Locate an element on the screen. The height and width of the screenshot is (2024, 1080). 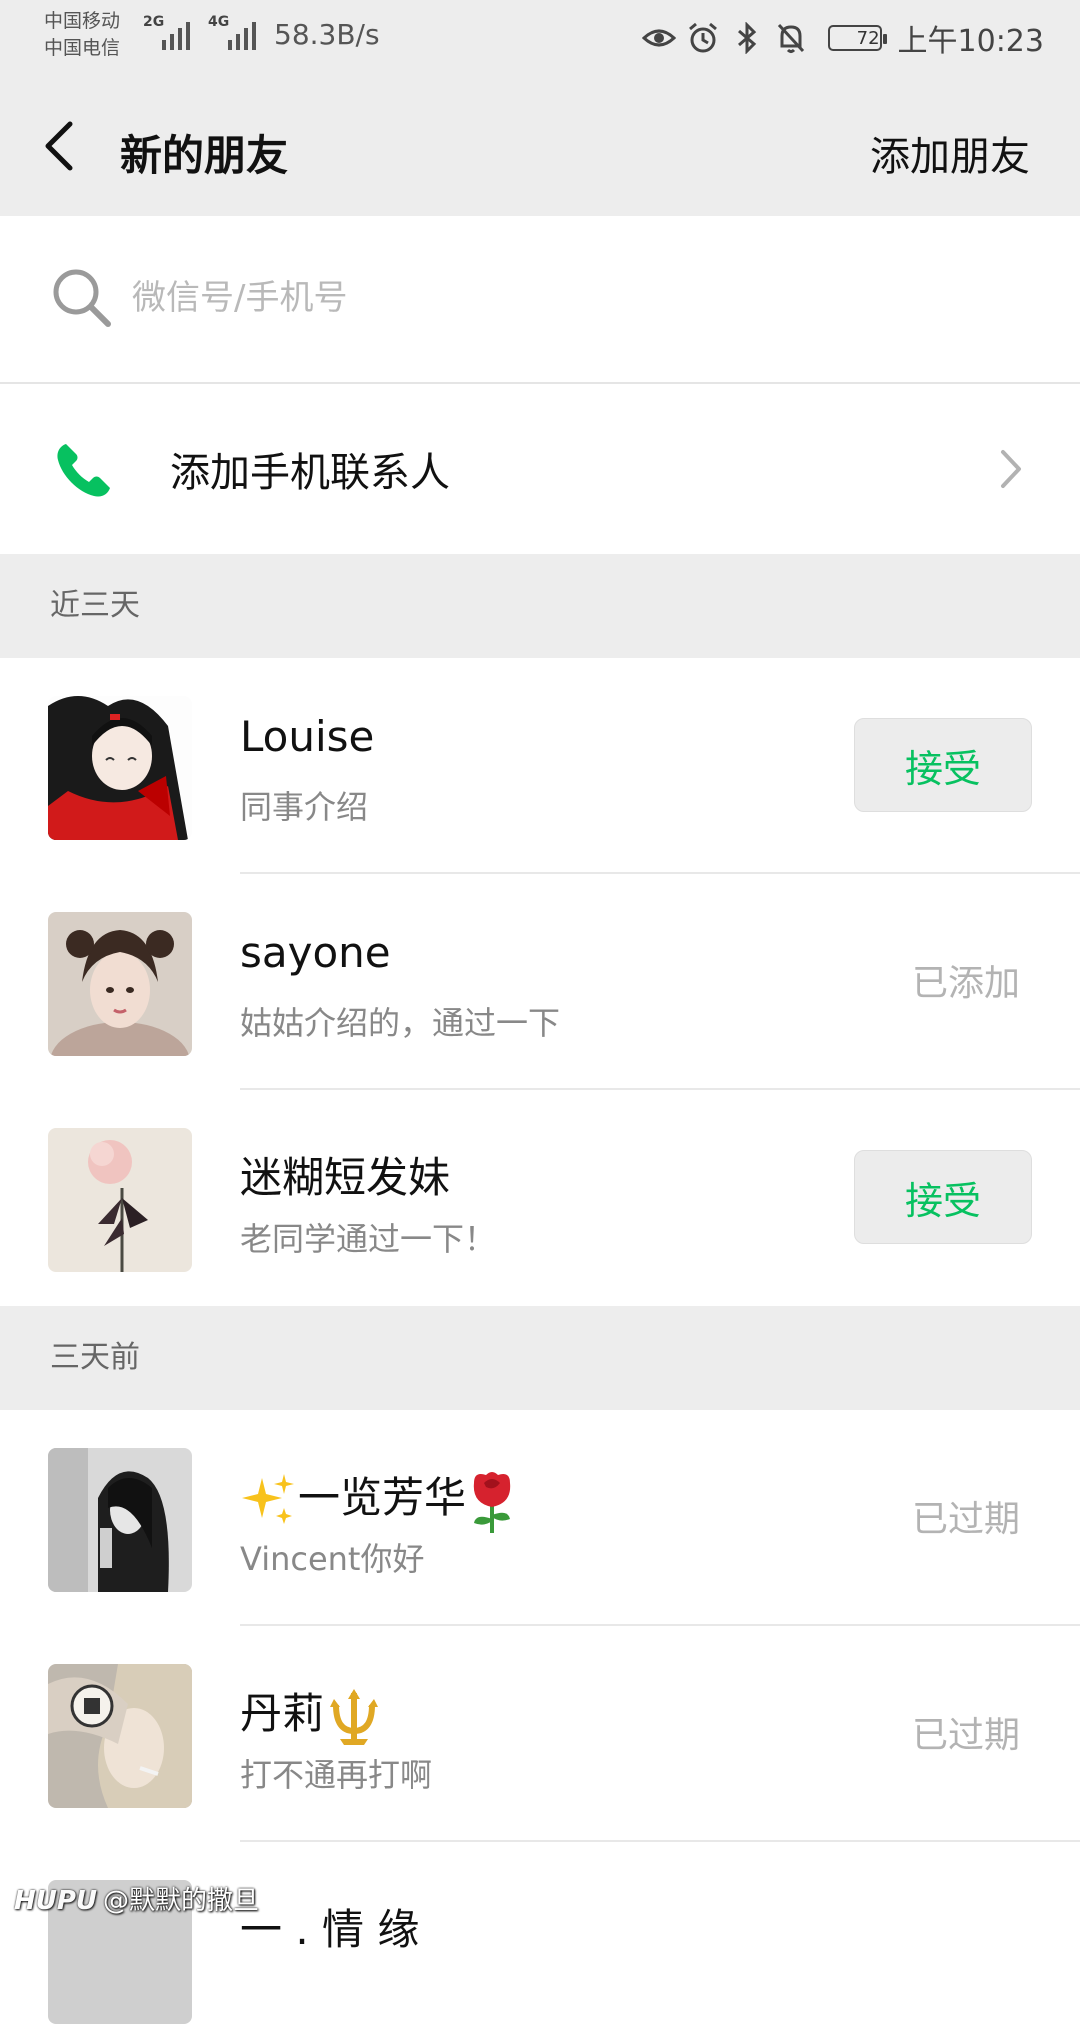
requester-name: 一 . 情 缘 is located at coordinates (330, 1929).